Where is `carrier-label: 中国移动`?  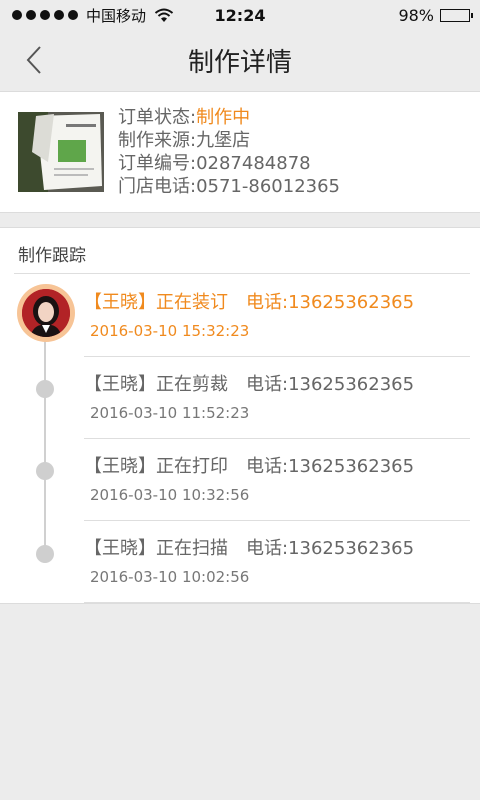 carrier-label: 中国移动 is located at coordinates (116, 15).